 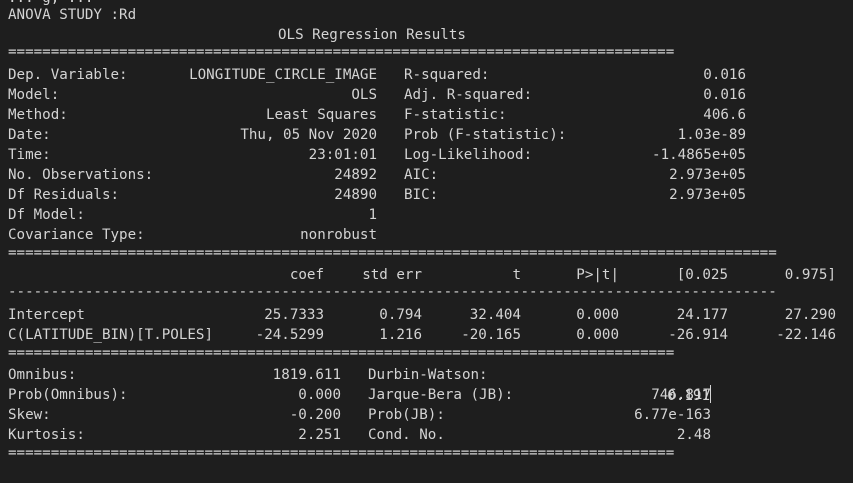 What do you see at coordinates (46, 435) in the screenshot?
I see `diag-label: Kurtosis:` at bounding box center [46, 435].